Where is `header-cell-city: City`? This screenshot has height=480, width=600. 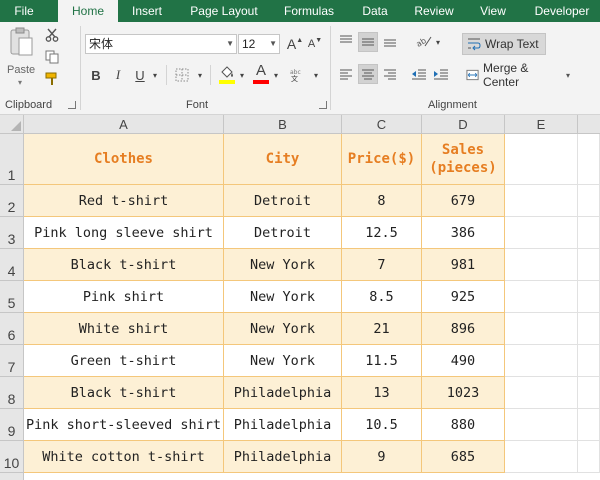 header-cell-city: City is located at coordinates (283, 159).